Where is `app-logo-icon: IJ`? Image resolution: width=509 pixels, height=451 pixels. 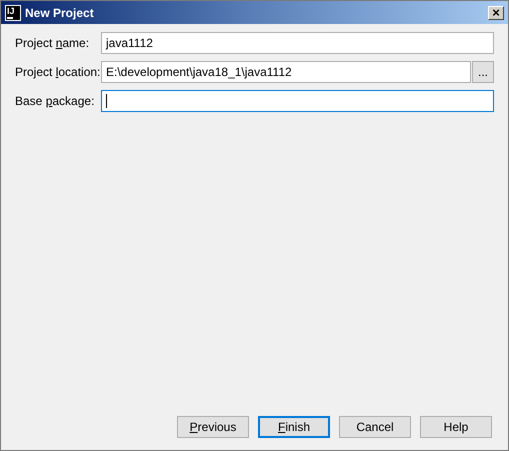 app-logo-icon: IJ is located at coordinates (13, 12).